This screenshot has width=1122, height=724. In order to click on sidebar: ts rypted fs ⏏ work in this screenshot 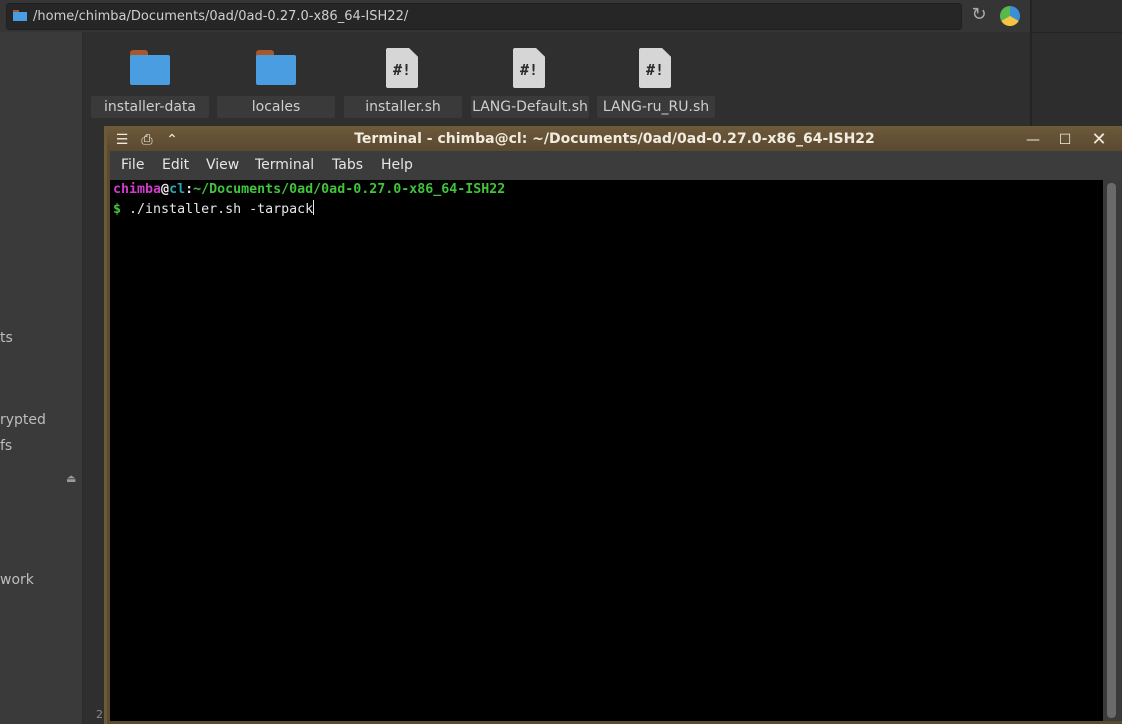, I will do `click(41, 378)`.